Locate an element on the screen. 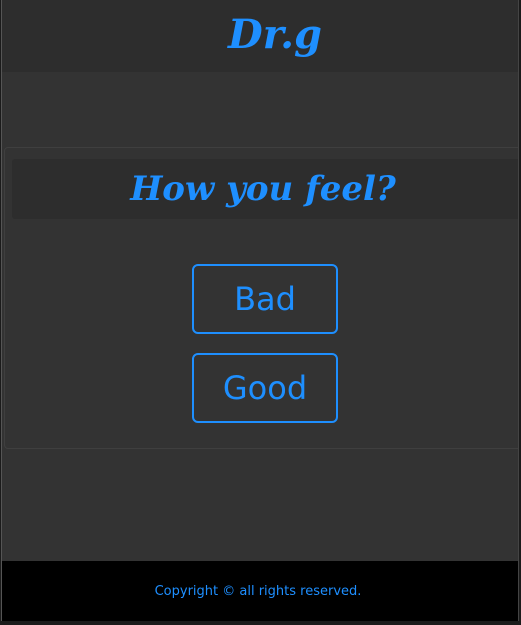 This screenshot has height=625, width=521. good-button: Good is located at coordinates (265, 388).